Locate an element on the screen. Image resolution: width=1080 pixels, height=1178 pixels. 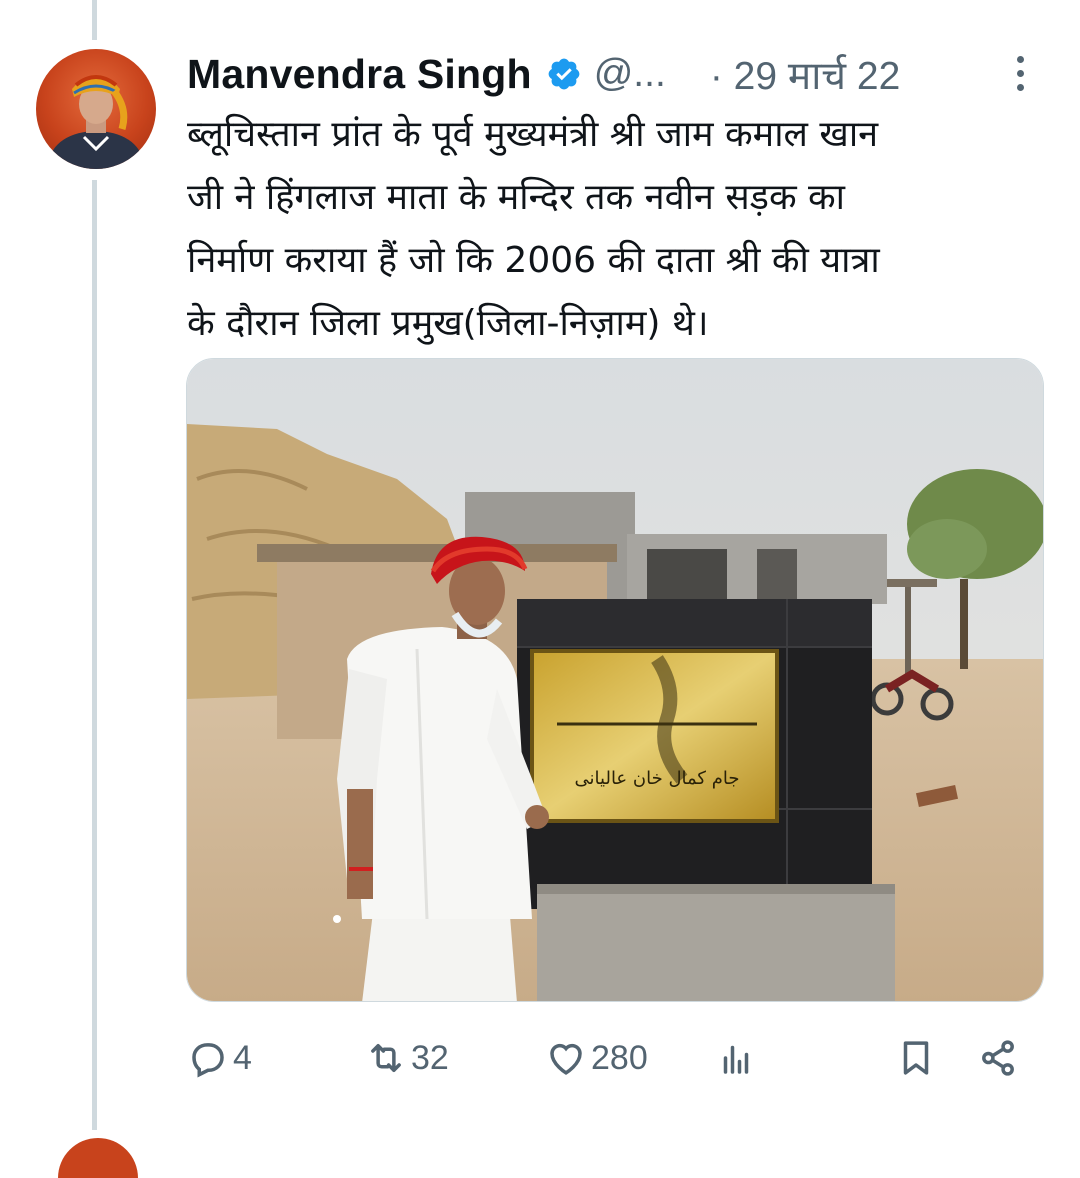
views-button is located at coordinates (736, 1058).